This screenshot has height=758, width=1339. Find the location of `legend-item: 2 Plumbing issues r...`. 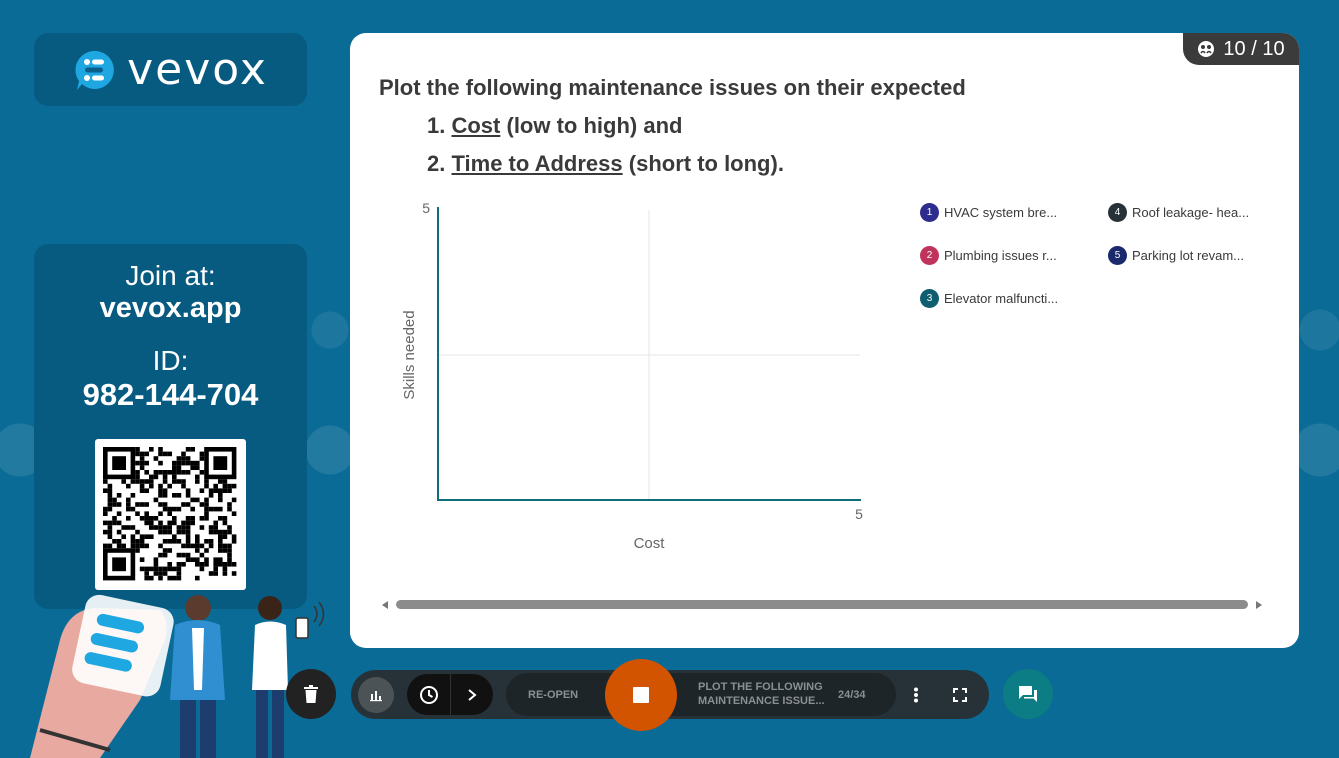

legend-item: 2 Plumbing issues r... is located at coordinates (988, 255).